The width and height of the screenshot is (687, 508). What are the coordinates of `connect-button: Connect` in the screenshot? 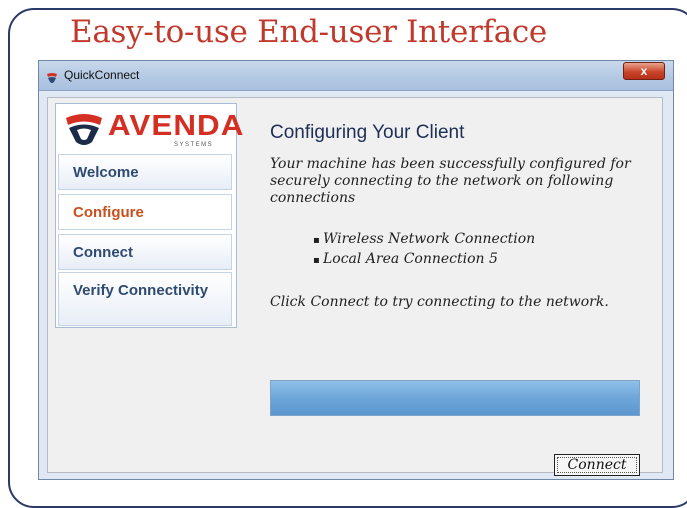 It's located at (597, 465).